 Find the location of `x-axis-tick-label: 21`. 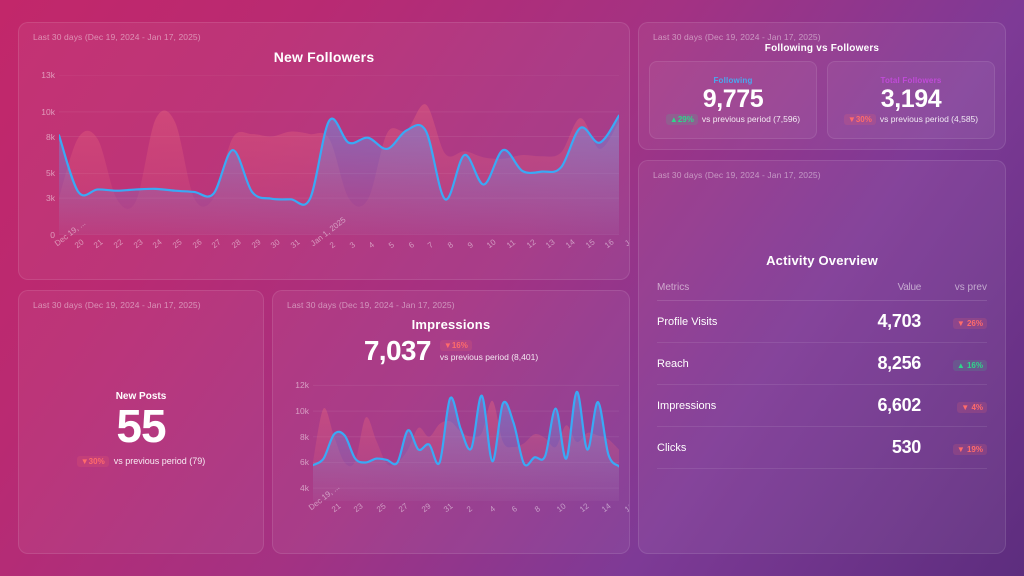

x-axis-tick-label: 21 is located at coordinates (98, 244).